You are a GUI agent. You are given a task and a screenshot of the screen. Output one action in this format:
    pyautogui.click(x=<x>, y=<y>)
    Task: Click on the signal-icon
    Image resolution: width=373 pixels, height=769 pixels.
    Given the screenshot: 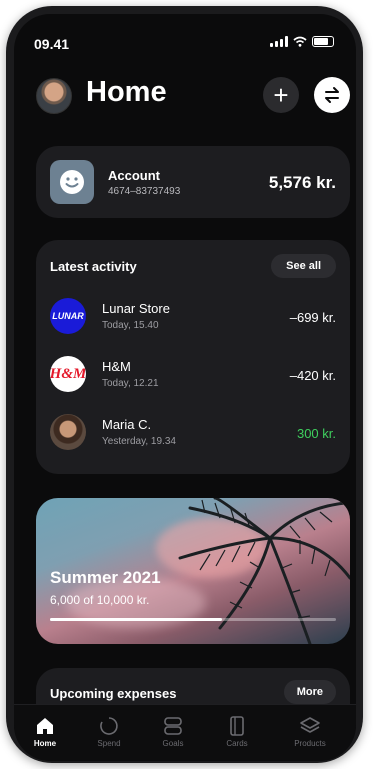 What is the action you would take?
    pyautogui.click(x=279, y=41)
    